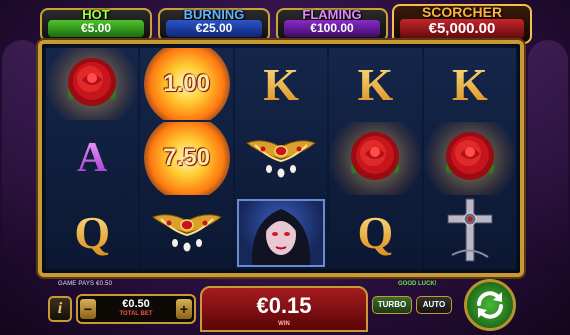 The height and width of the screenshot is (335, 570). Describe the element at coordinates (284, 324) in the screenshot. I see `win-label: WIN` at that location.